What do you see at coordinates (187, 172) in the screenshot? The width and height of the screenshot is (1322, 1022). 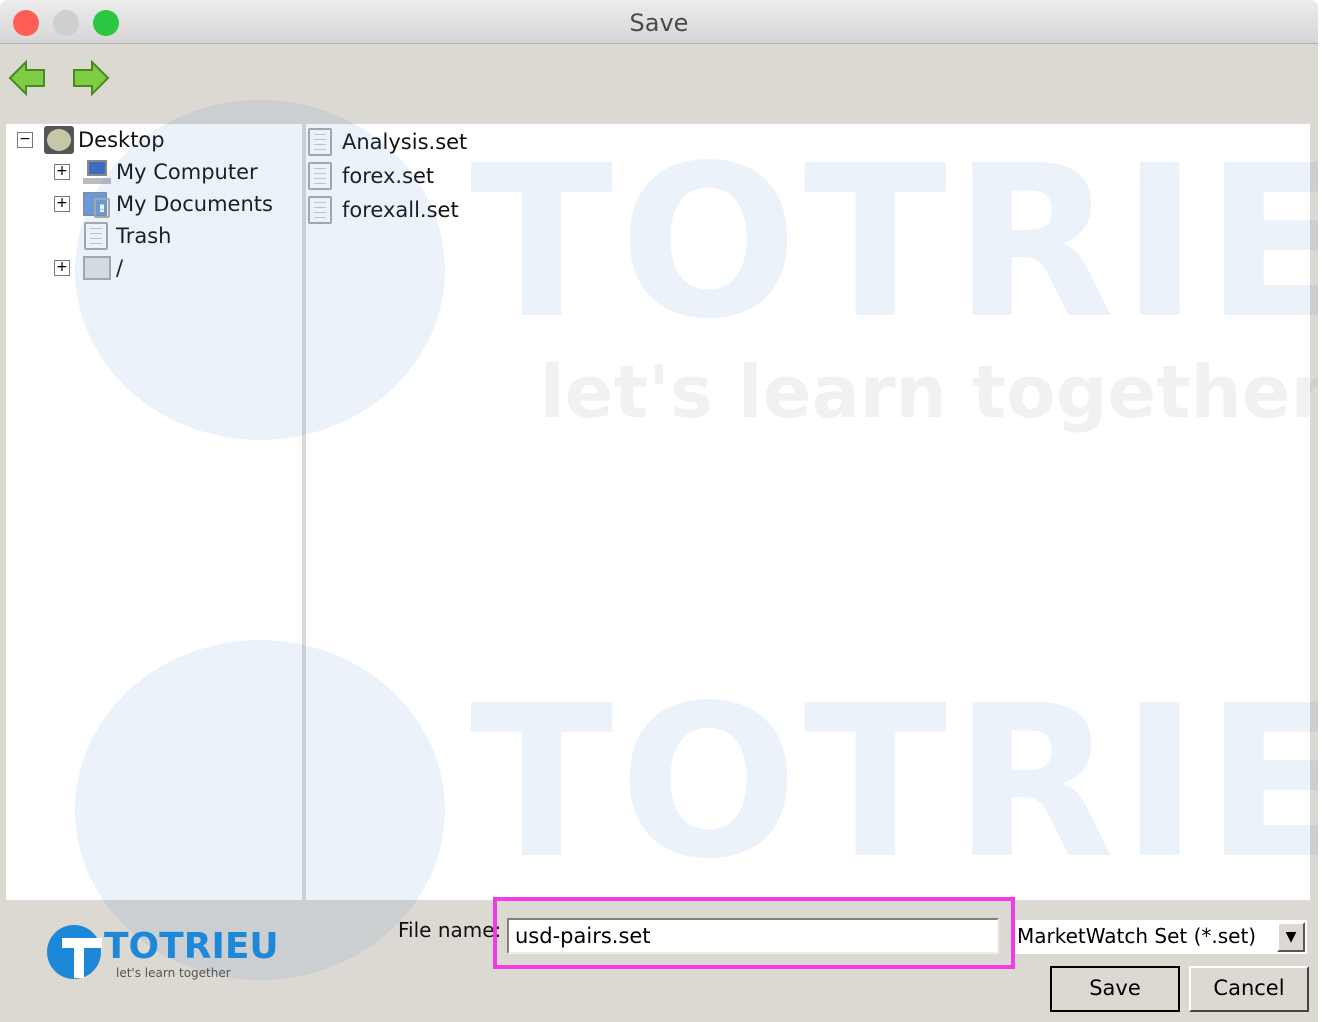 I see `tree-item-label: My Computer` at bounding box center [187, 172].